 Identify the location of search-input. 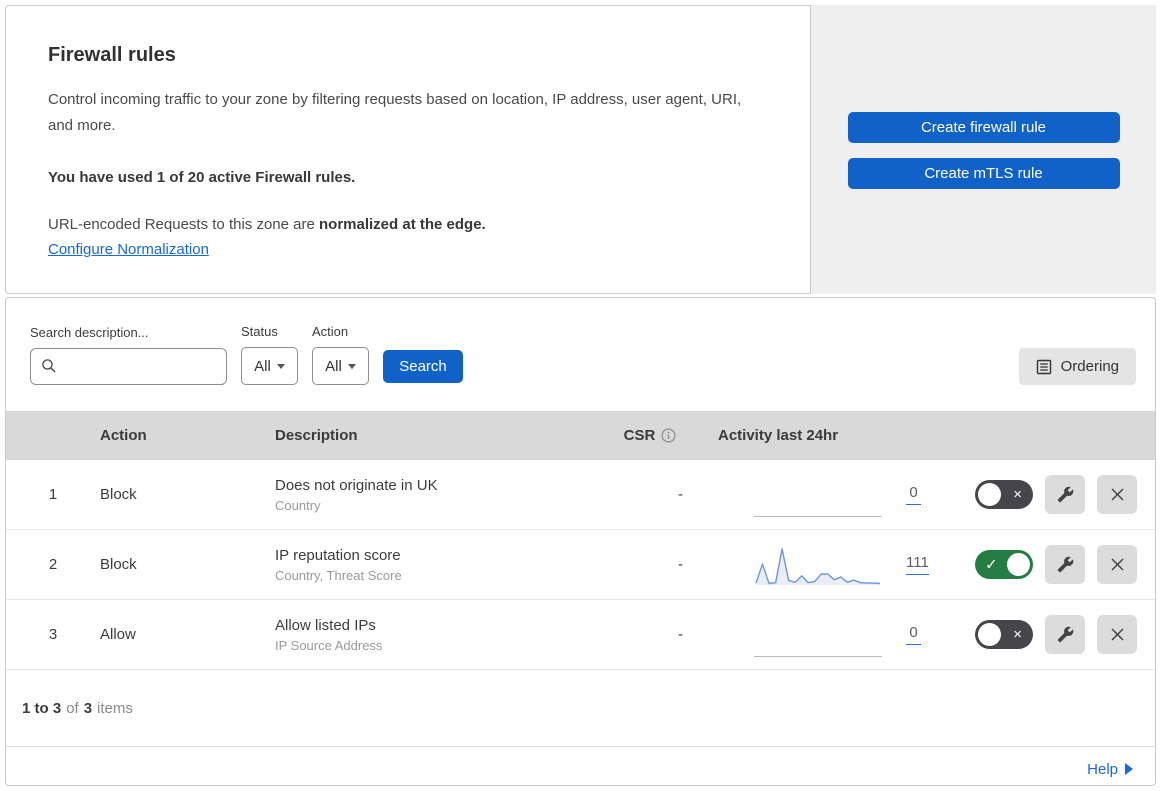
(128, 366).